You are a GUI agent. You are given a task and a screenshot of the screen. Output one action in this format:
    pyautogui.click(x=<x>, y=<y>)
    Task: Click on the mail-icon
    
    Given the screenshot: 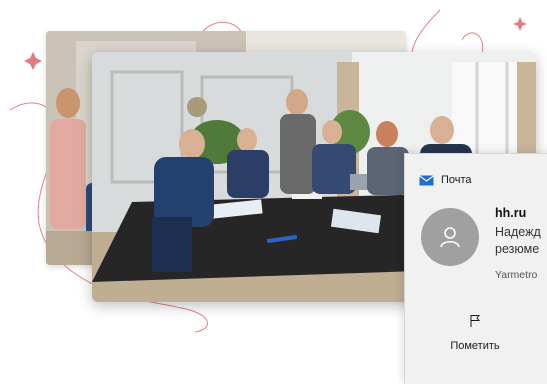 What is the action you would take?
    pyautogui.click(x=426, y=179)
    